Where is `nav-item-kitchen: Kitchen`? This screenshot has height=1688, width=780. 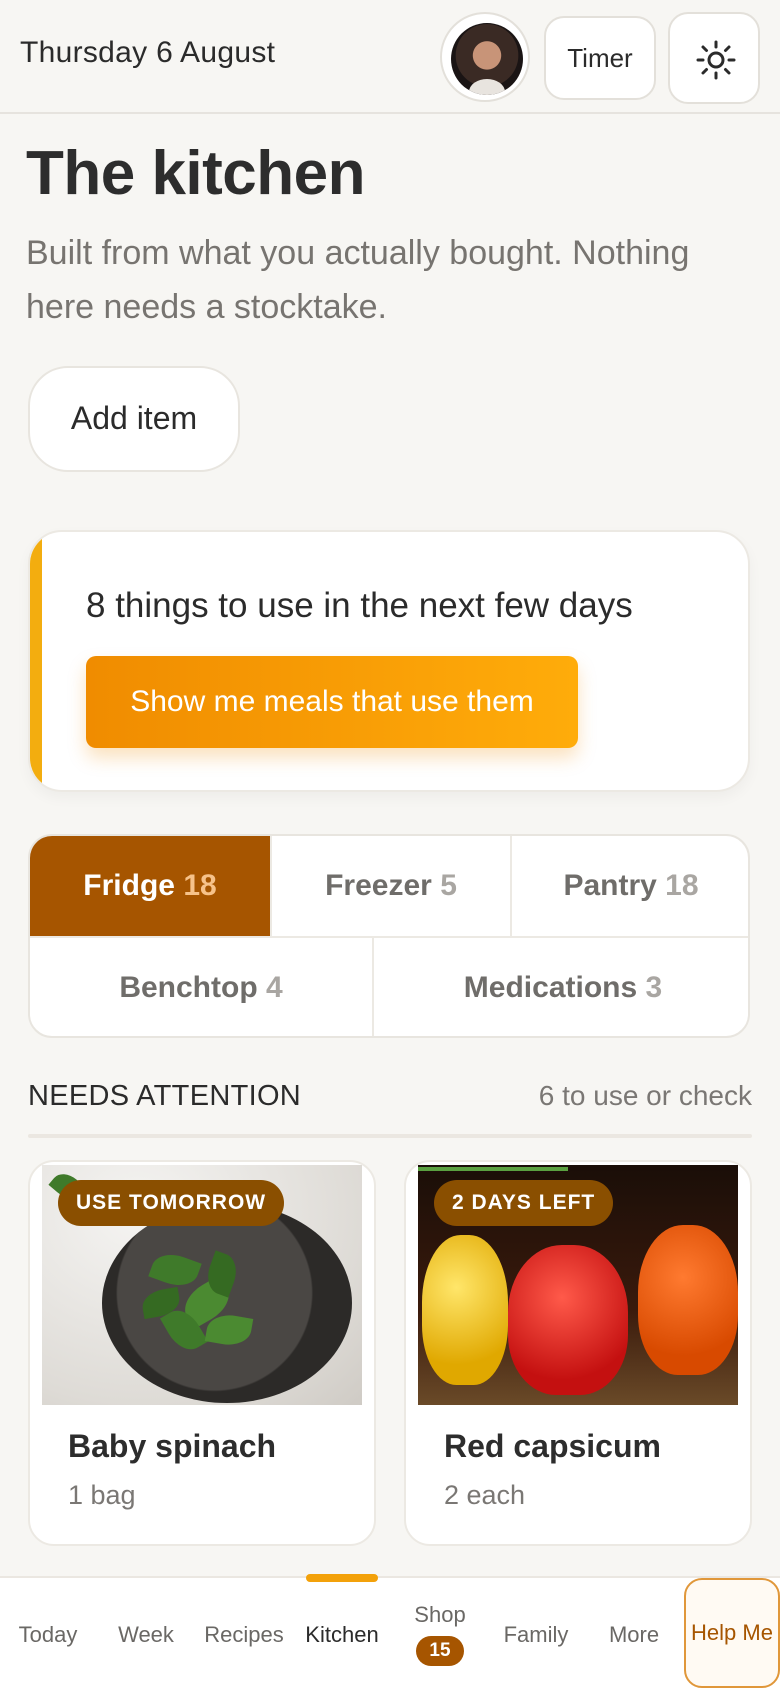
nav-item-kitchen: Kitchen is located at coordinates (342, 1631).